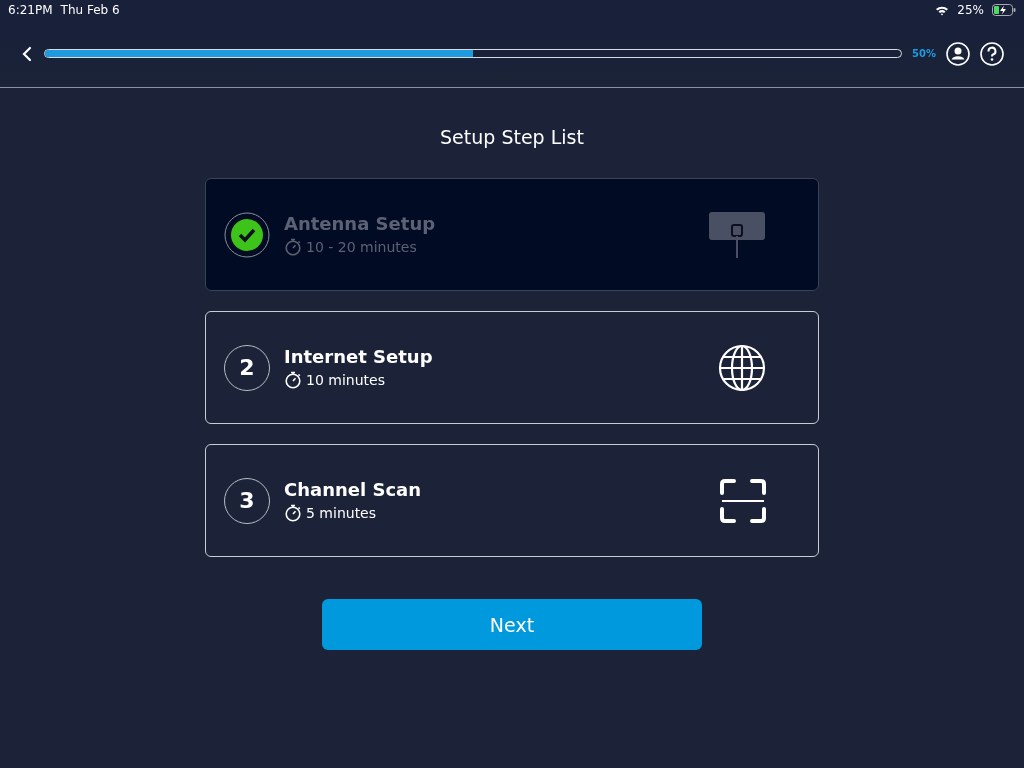 The height and width of the screenshot is (768, 1024). I want to click on status-time: 6:21PM, so click(30, 10).